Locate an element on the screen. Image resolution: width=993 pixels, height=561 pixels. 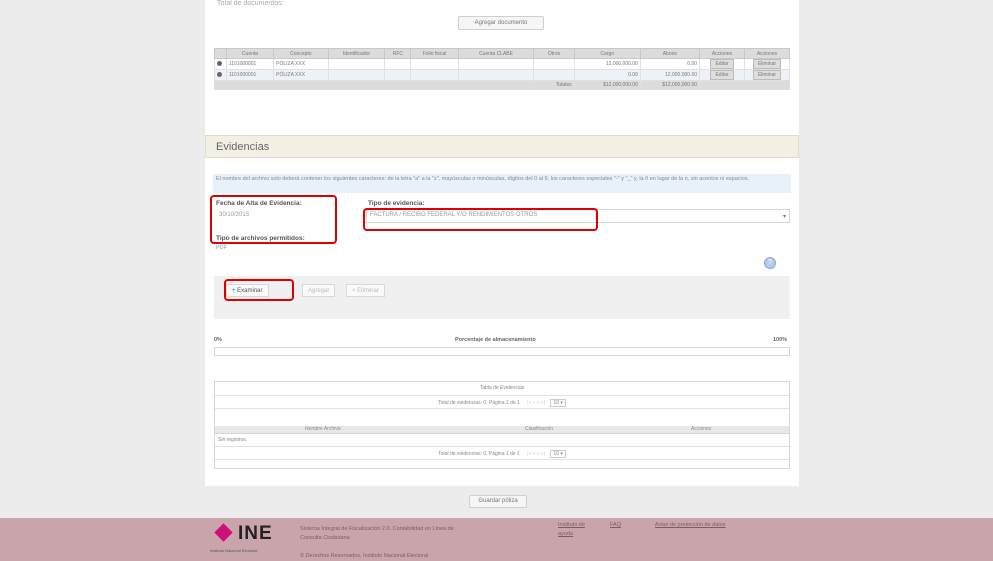
totals-row: Totales $12,000,000.00 $12,000,000.00 is located at coordinates (501, 85).